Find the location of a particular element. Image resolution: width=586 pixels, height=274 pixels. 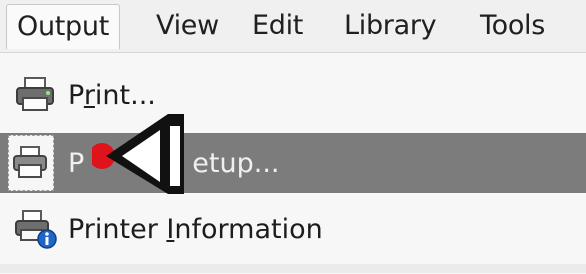

menu-edit: Edit is located at coordinates (277, 26).